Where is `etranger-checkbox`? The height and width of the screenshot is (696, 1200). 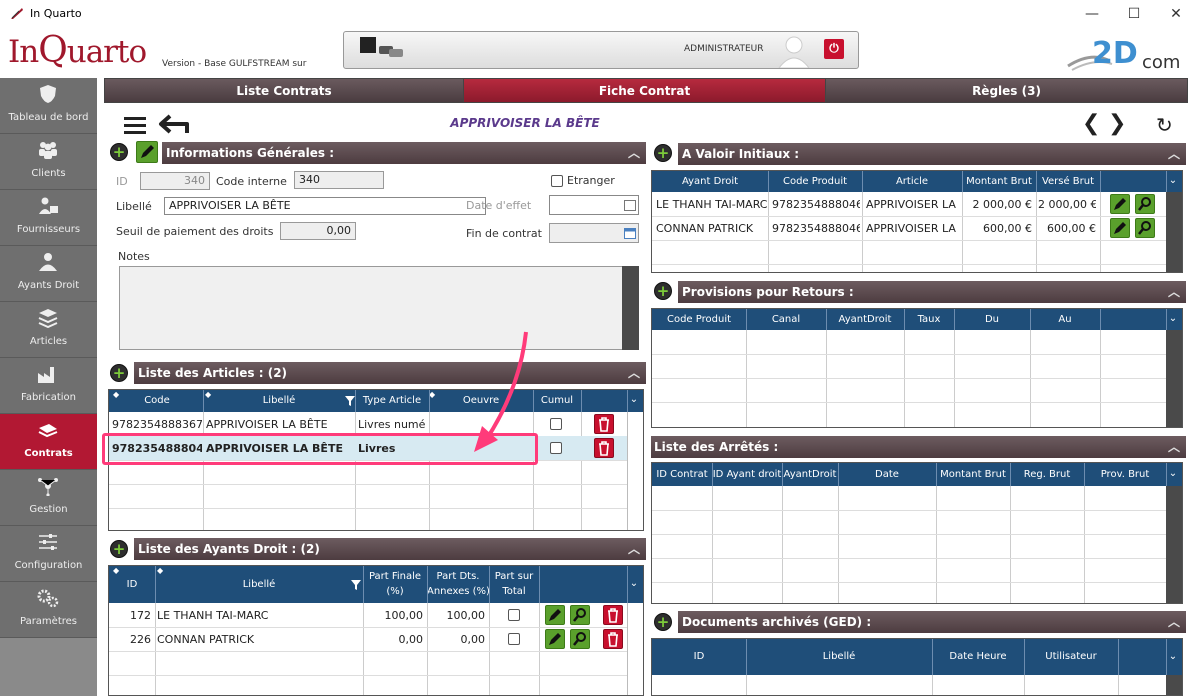
etranger-checkbox is located at coordinates (557, 181).